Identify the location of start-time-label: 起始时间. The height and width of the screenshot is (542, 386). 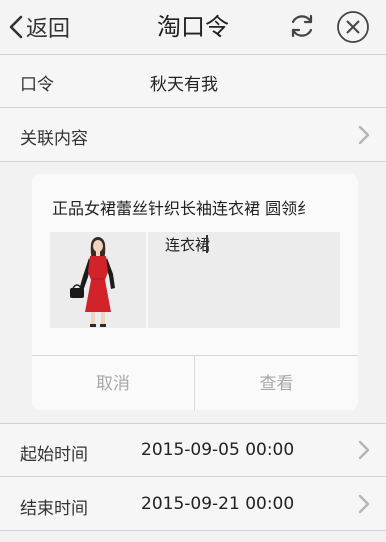
(54, 455).